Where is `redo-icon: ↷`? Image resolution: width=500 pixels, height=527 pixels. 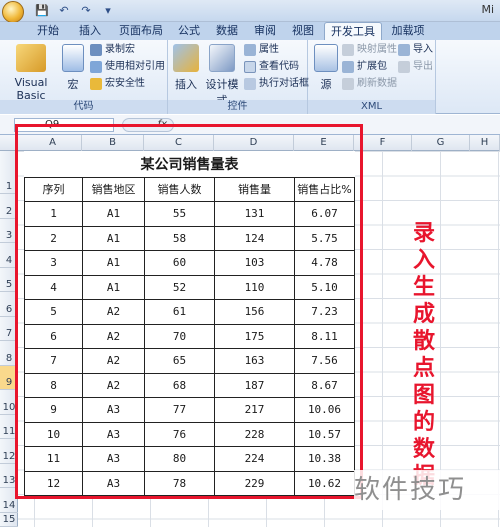 redo-icon: ↷ is located at coordinates (86, 11).